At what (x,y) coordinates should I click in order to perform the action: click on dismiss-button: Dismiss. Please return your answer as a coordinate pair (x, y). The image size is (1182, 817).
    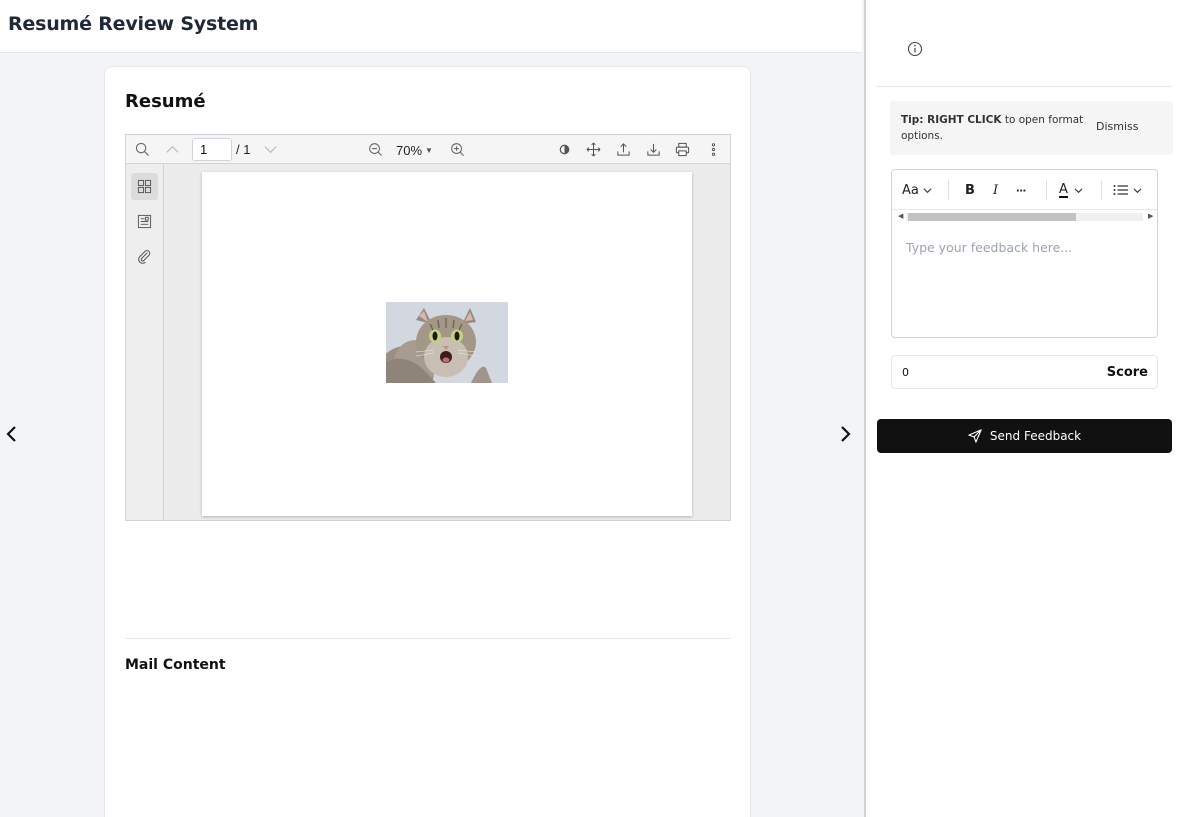
    Looking at the image, I should click on (1117, 126).